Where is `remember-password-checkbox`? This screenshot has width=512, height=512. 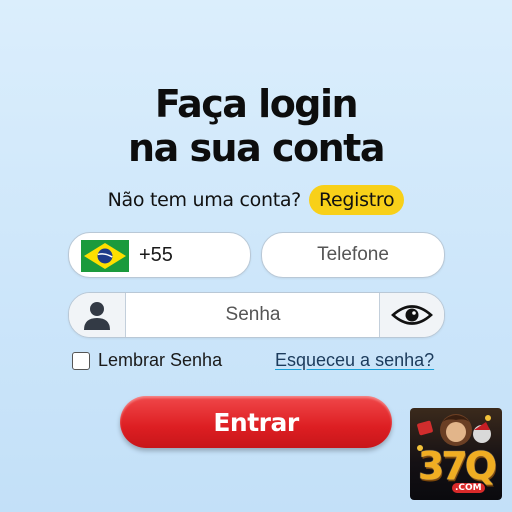 remember-password-checkbox is located at coordinates (81, 360).